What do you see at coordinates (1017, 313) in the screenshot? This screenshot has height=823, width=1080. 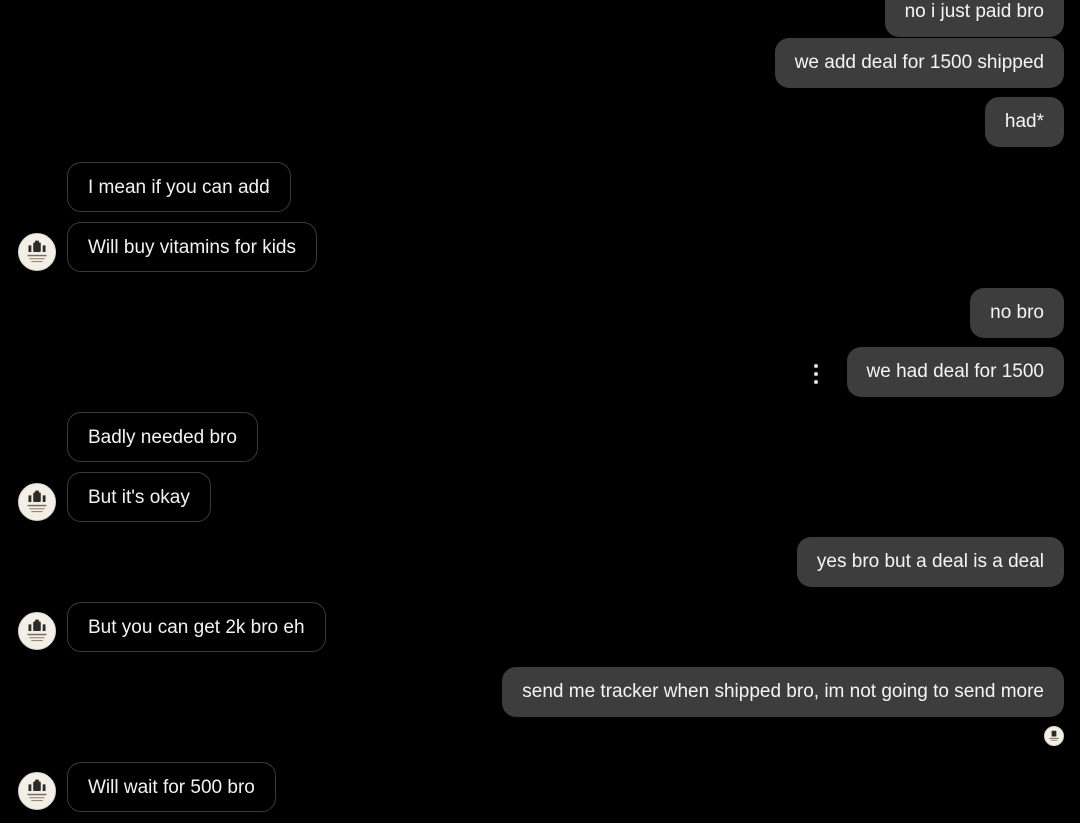 I see `sent-message-bubble: no bro` at bounding box center [1017, 313].